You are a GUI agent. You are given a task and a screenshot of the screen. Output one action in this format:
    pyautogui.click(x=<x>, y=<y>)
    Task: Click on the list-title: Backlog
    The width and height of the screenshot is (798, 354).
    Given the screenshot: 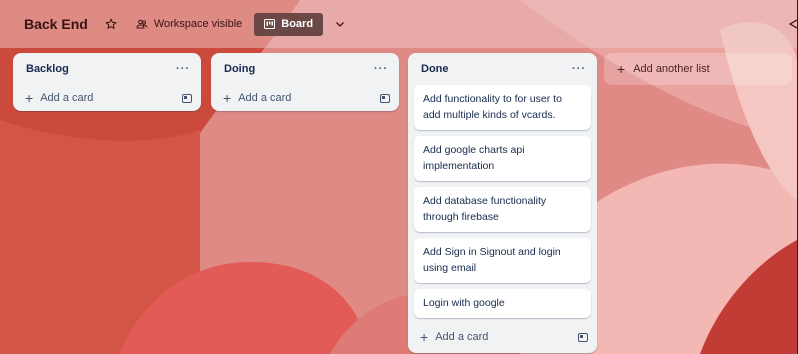 What is the action you would take?
    pyautogui.click(x=47, y=69)
    